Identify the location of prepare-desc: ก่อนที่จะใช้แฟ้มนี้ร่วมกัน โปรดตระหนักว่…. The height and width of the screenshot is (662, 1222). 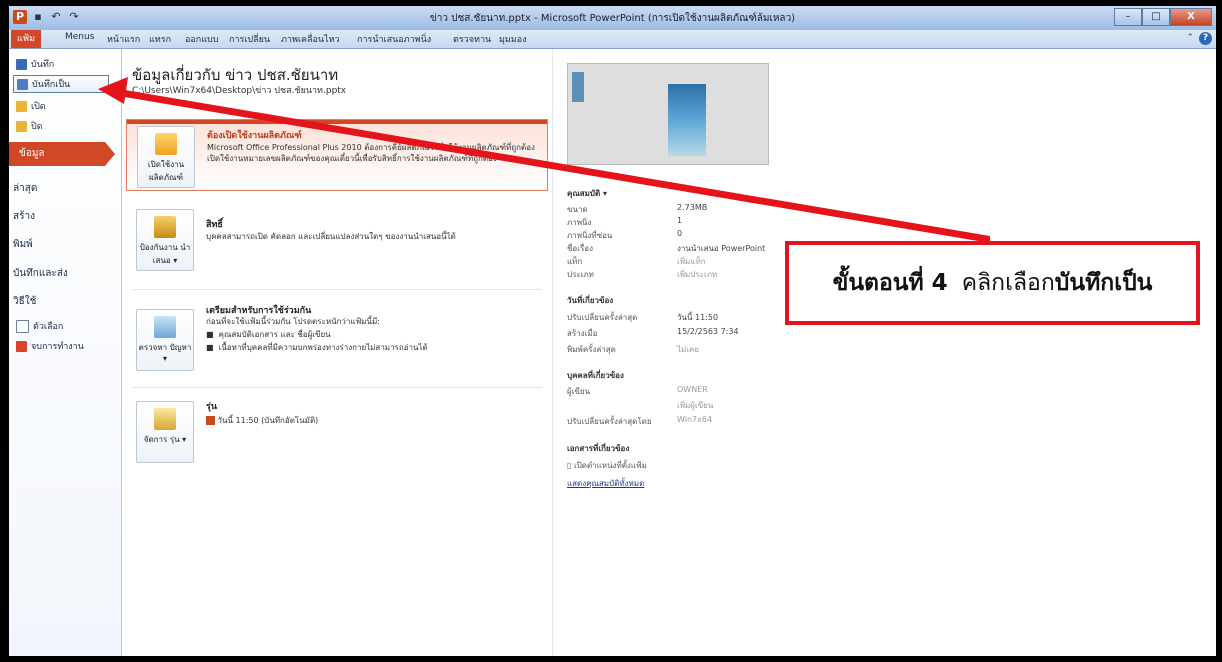
(293, 321).